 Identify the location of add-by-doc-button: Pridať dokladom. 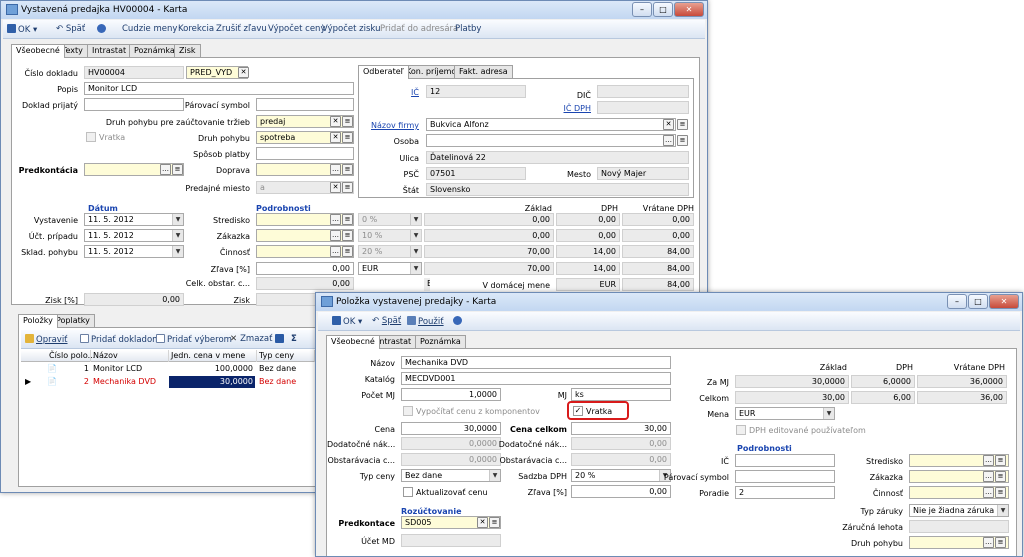
(120, 339).